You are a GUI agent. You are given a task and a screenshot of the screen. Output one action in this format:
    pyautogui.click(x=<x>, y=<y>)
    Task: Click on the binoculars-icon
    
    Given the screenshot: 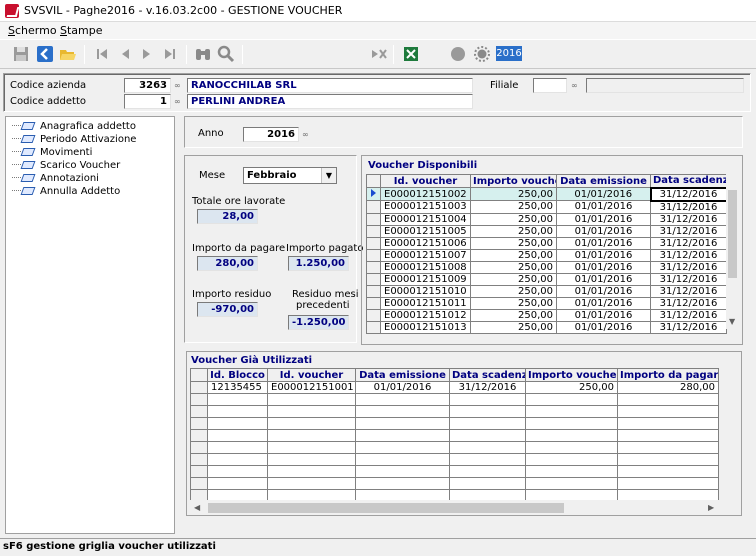 What is the action you would take?
    pyautogui.click(x=203, y=54)
    